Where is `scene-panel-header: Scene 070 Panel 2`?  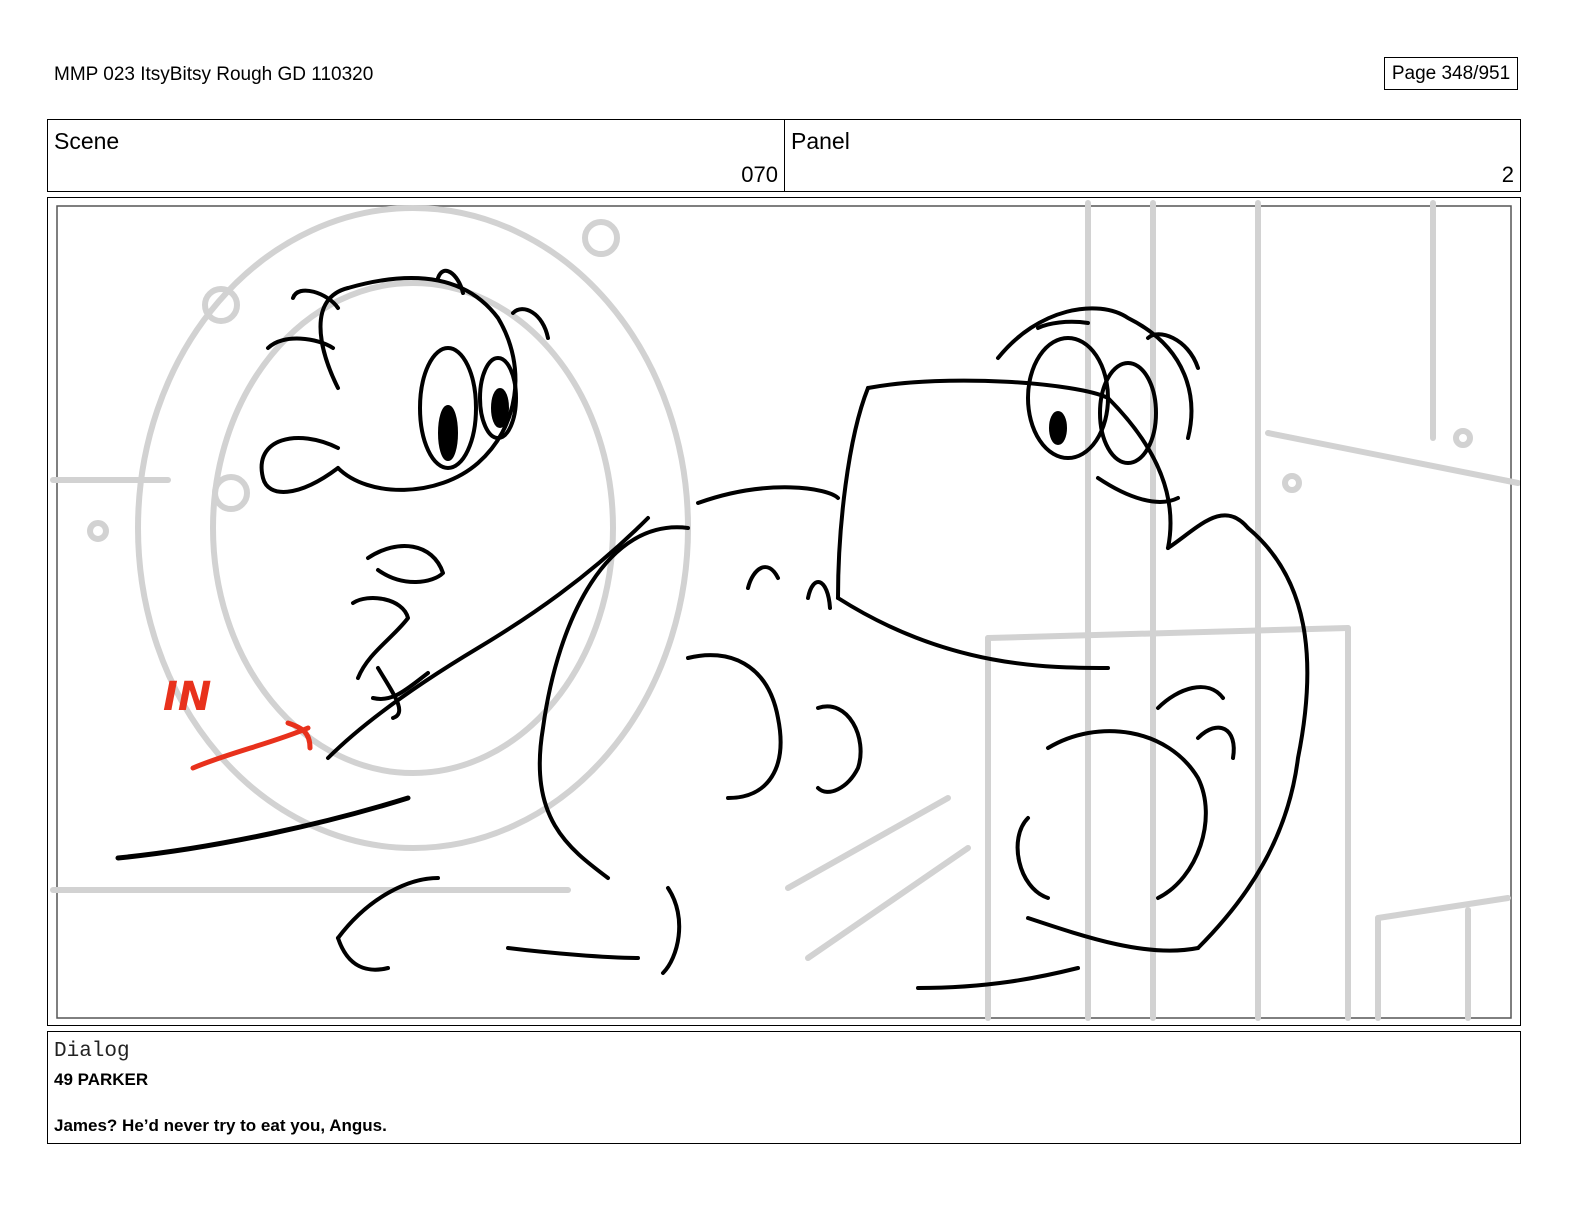
scene-panel-header: Scene 070 Panel 2 is located at coordinates (784, 155).